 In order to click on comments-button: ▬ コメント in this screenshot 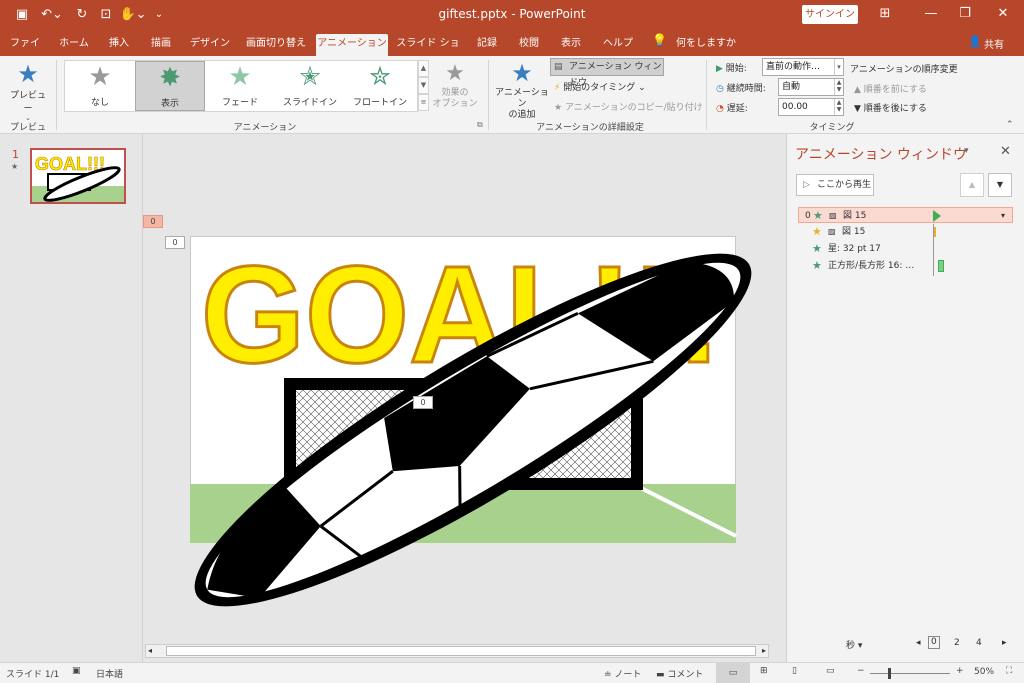, I will do `click(679, 673)`.